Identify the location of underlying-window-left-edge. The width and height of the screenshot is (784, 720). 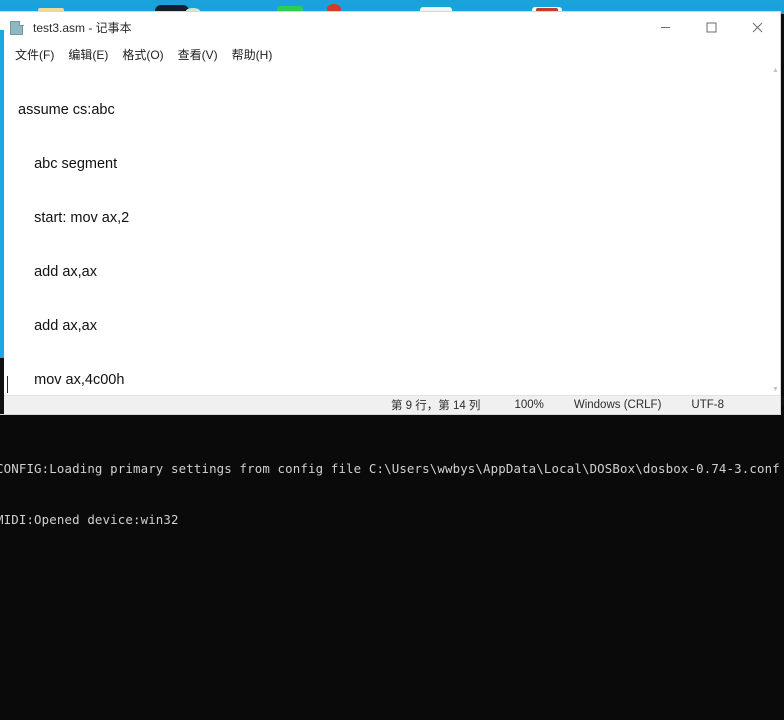
(2, 206).